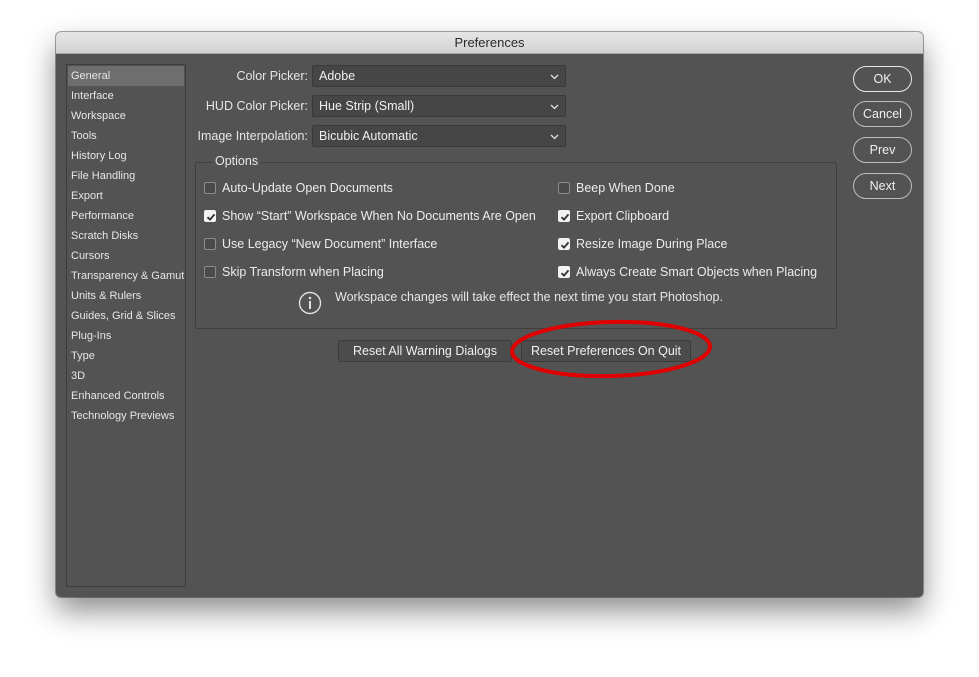 The width and height of the screenshot is (979, 677). What do you see at coordinates (307, 188) in the screenshot?
I see `checkbox-label: Auto-Update Open Documents` at bounding box center [307, 188].